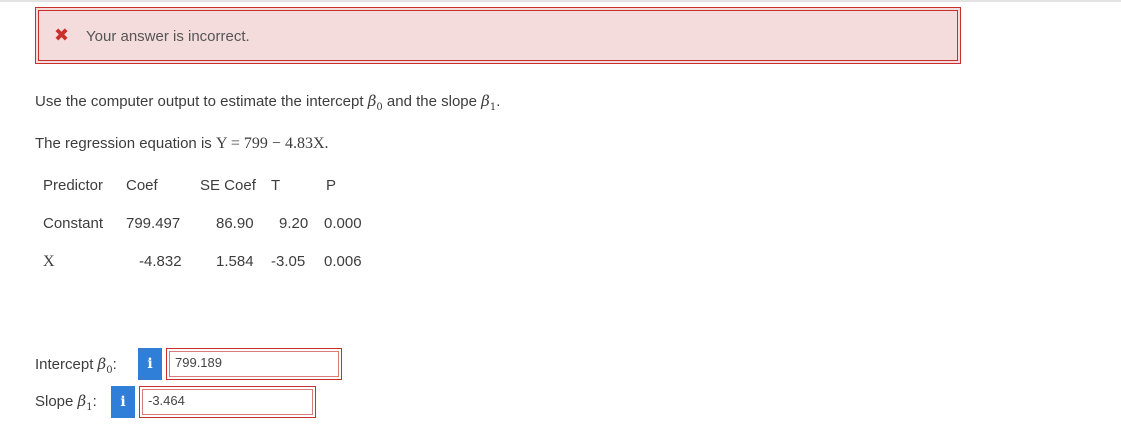 The height and width of the screenshot is (440, 1121). Describe the element at coordinates (142, 185) in the screenshot. I see `header-coef: Coef` at that location.